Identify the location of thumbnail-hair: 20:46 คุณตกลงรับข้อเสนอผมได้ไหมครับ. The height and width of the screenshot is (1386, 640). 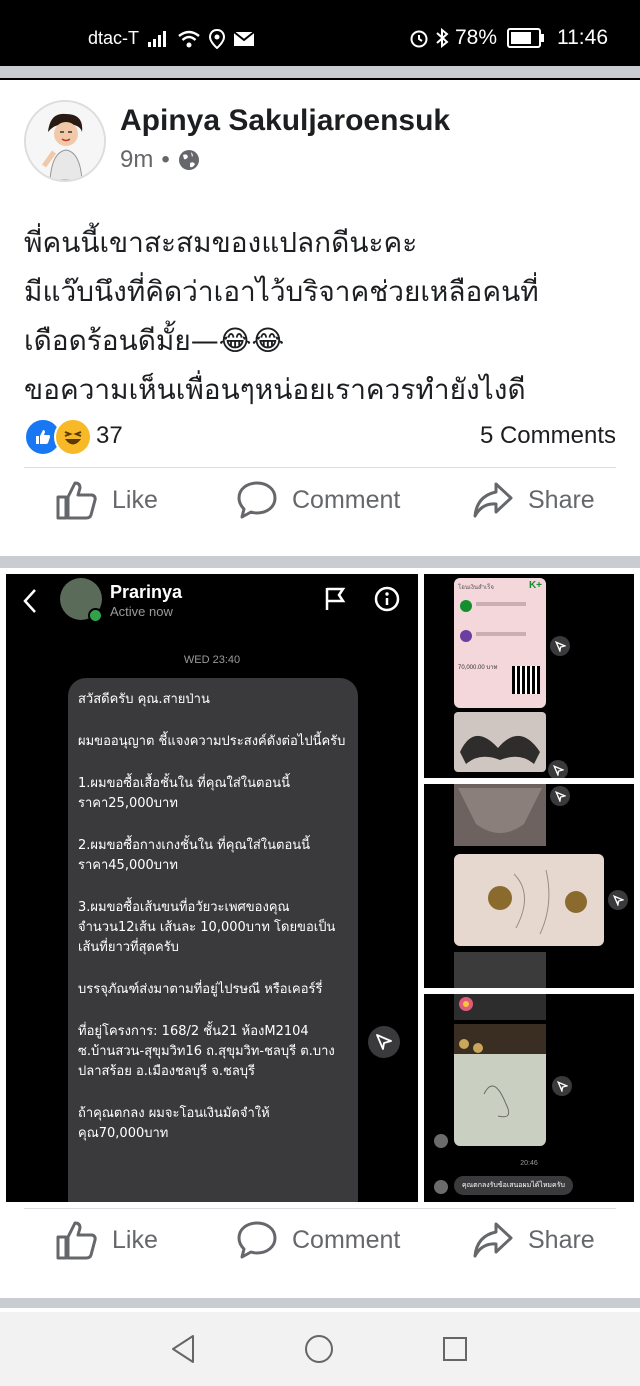
(529, 1098).